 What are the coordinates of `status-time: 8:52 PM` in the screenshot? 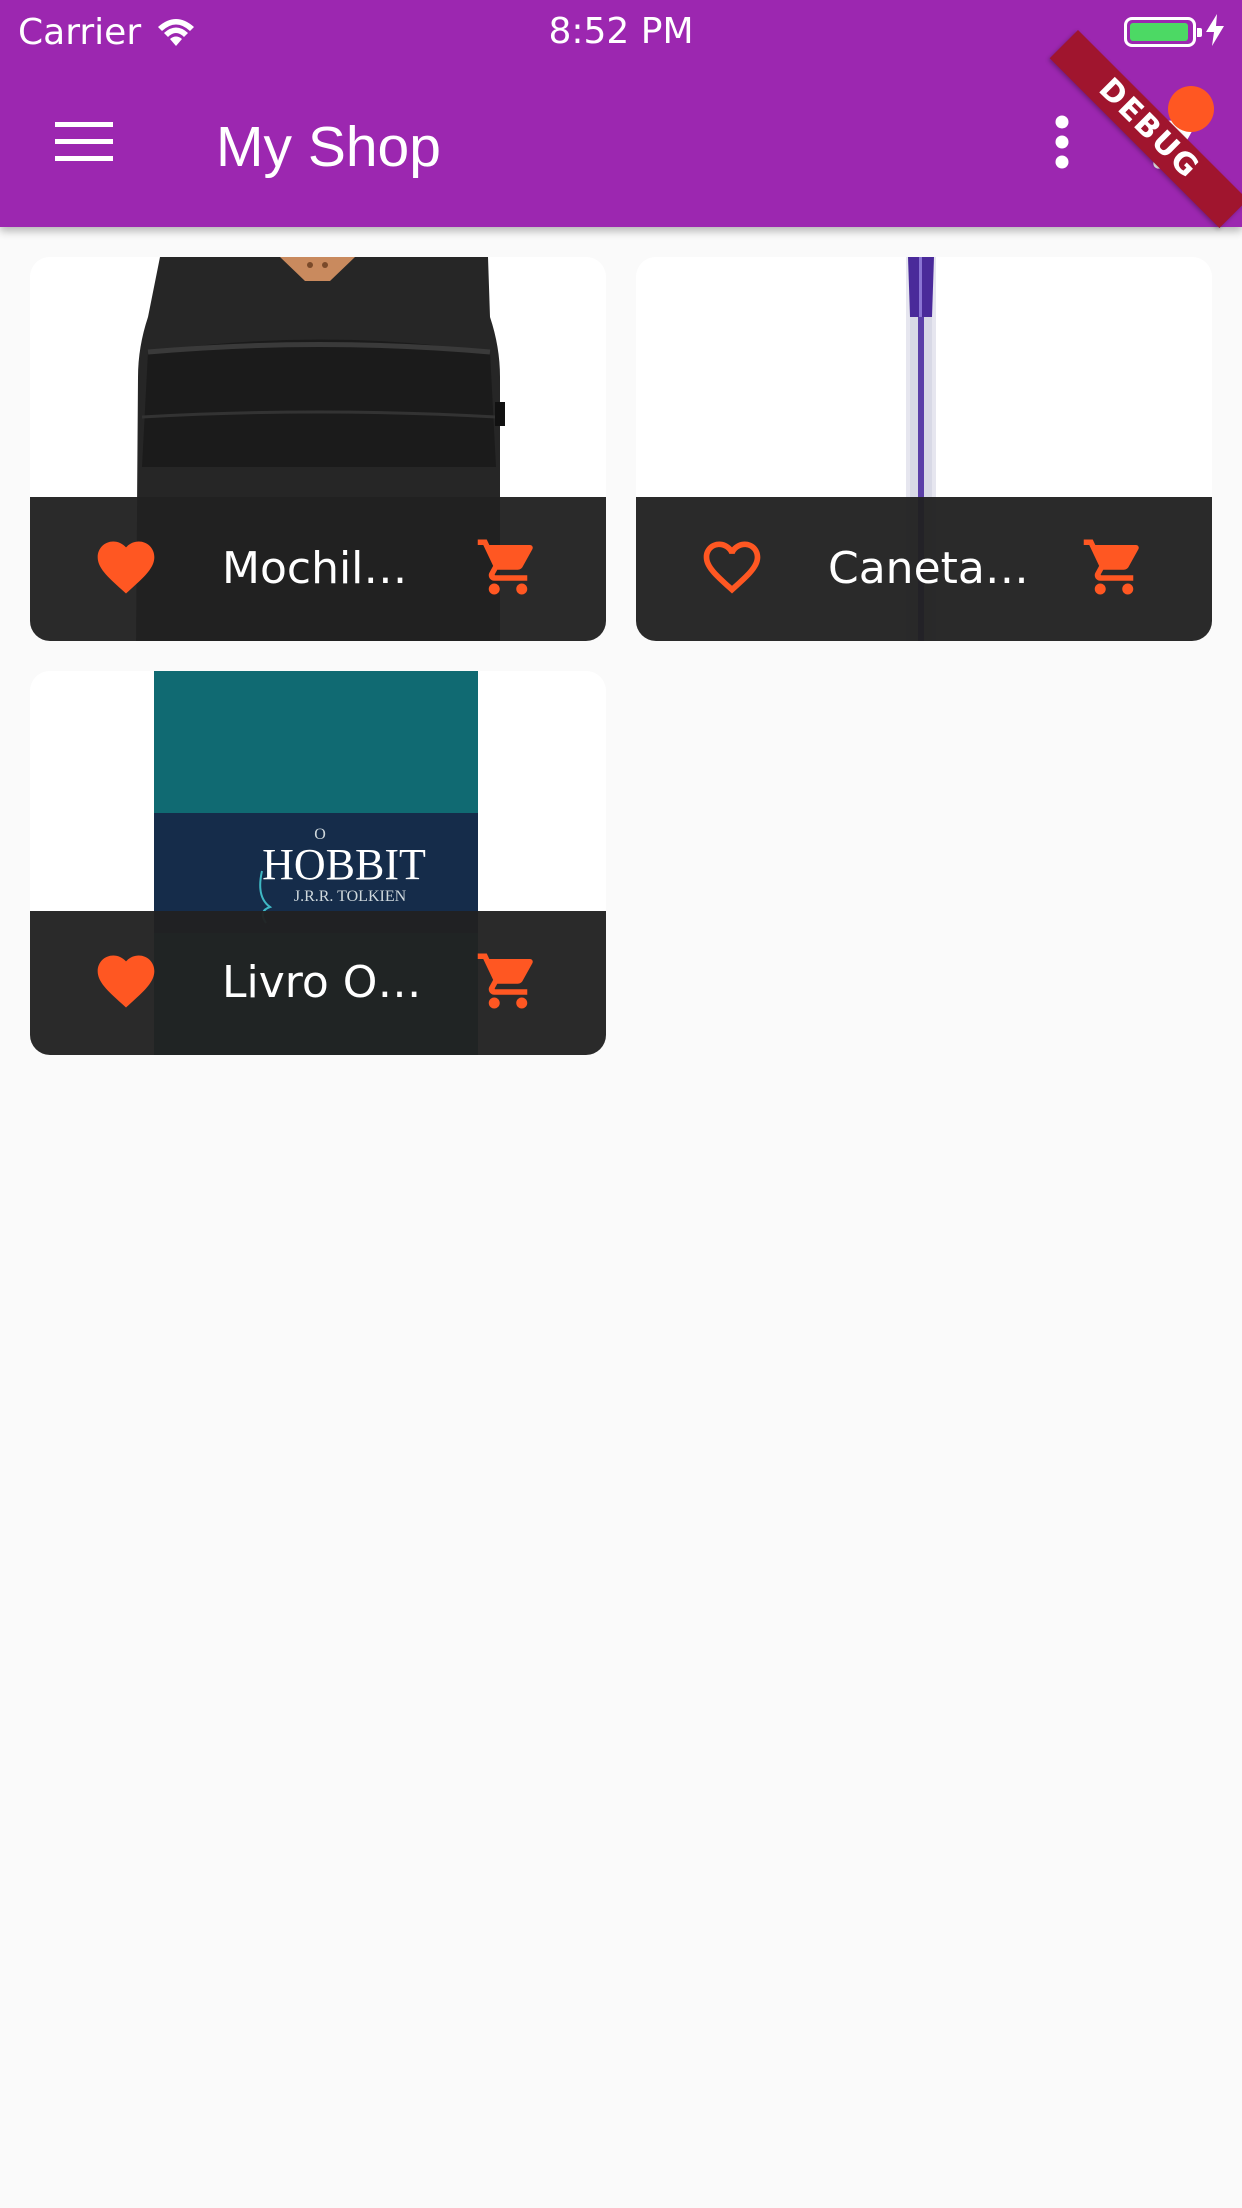 It's located at (621, 31).